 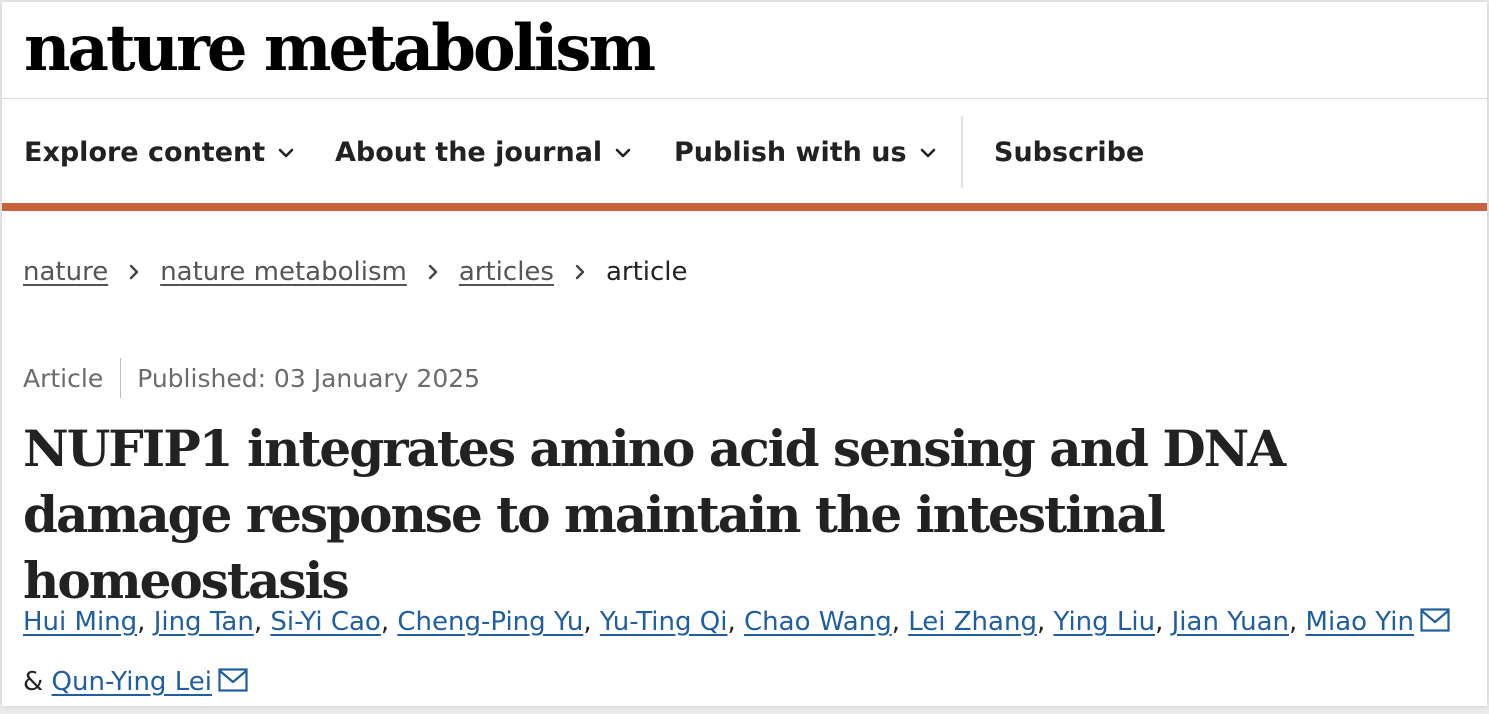 I want to click on author-link: Cheng-Ping Yu, so click(x=490, y=622).